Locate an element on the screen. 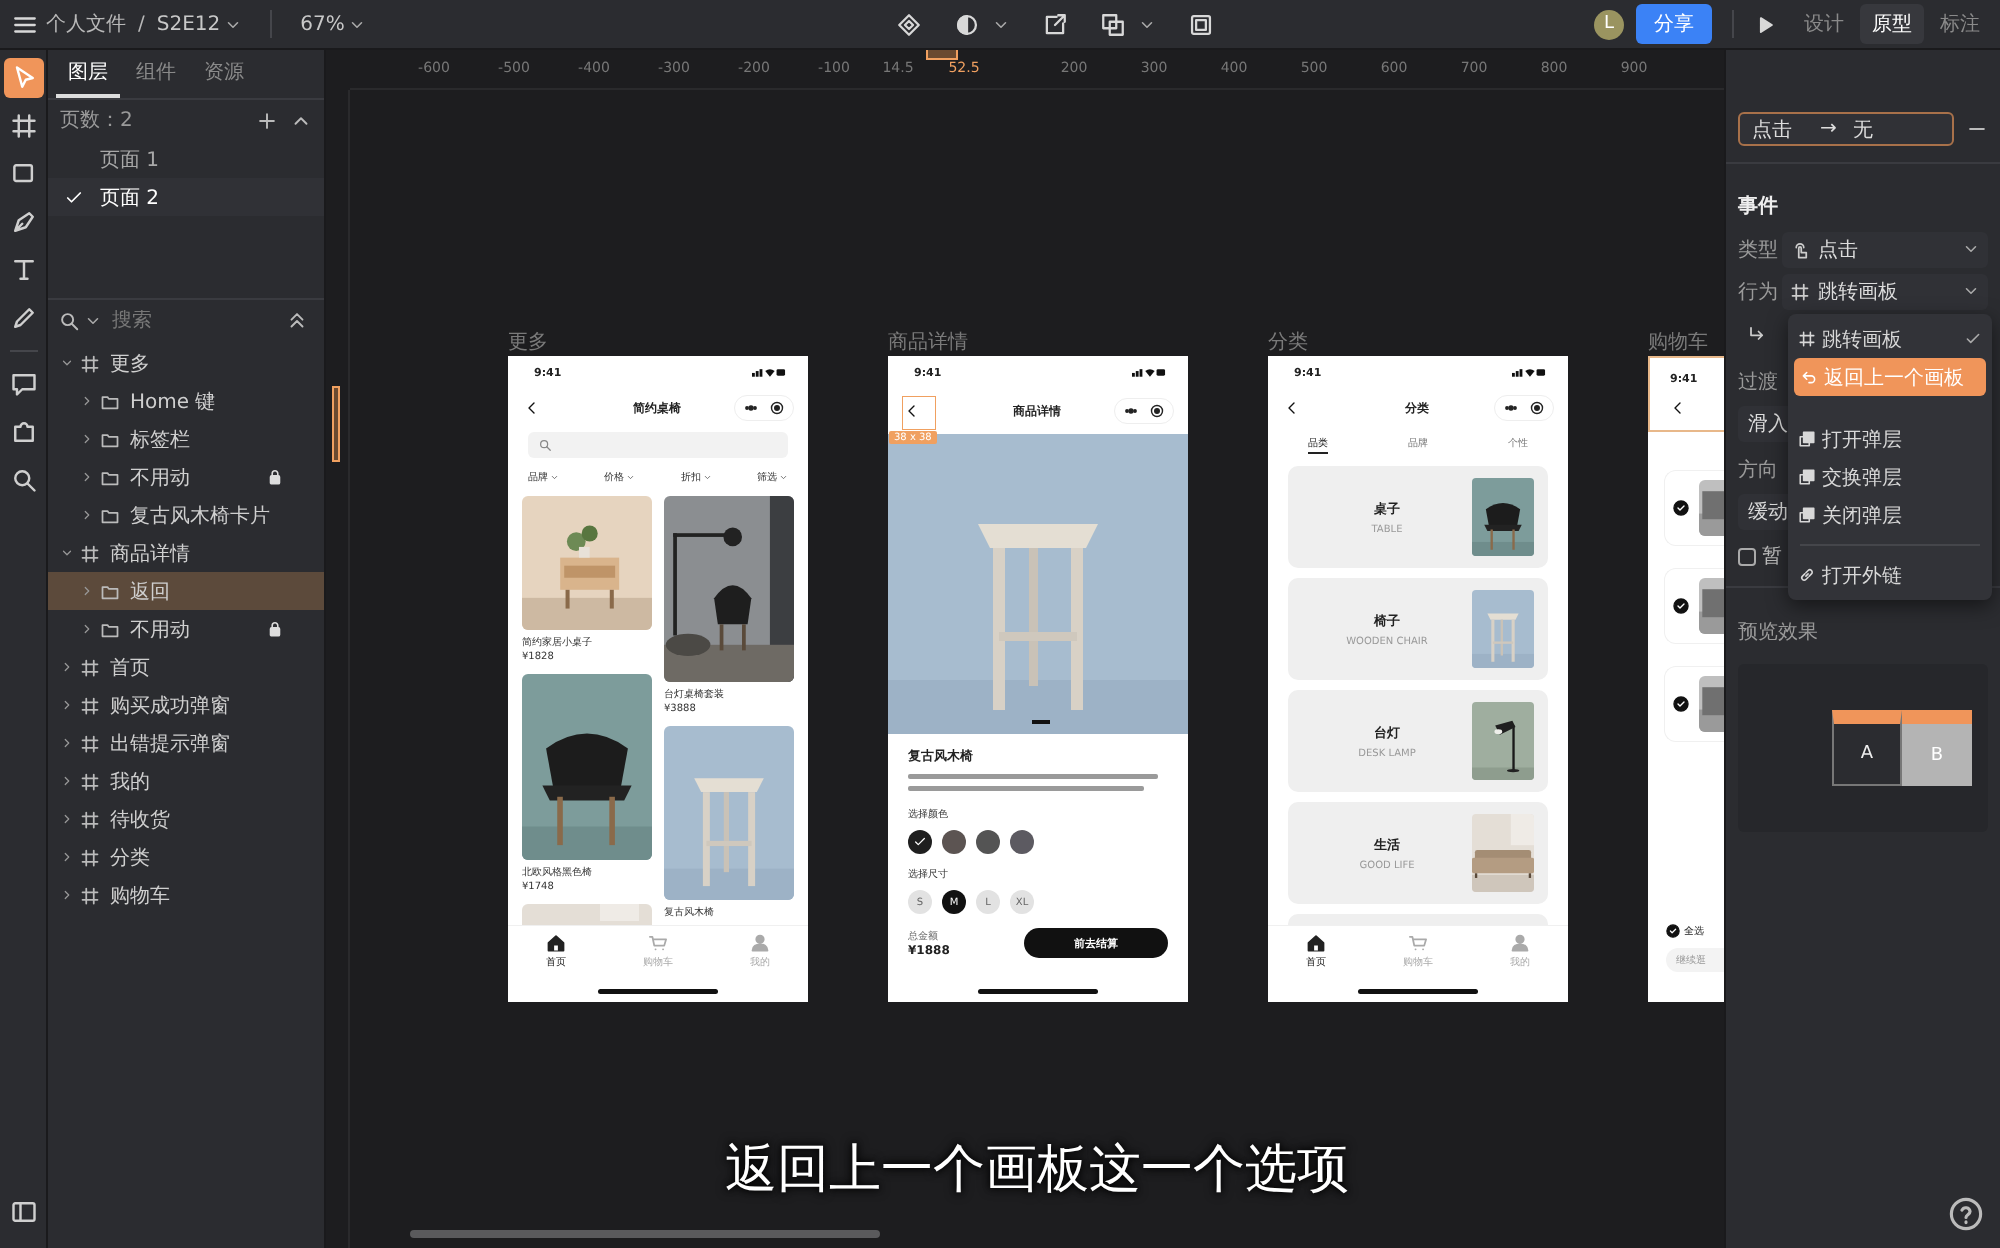  preview-frame: A is located at coordinates (1867, 748).